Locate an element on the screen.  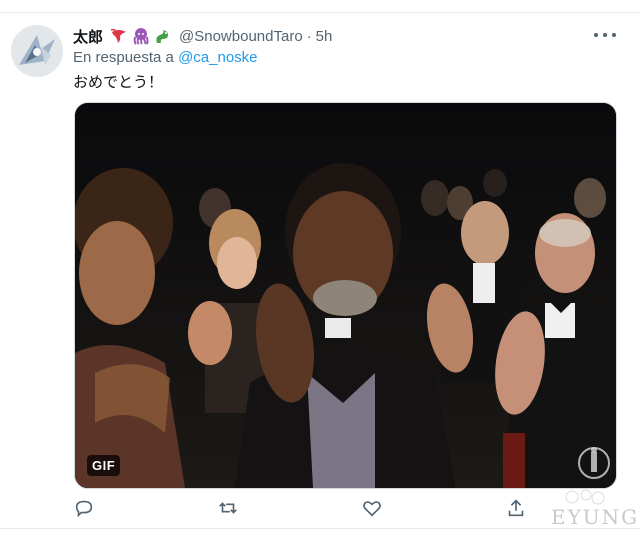
reply-icon is located at coordinates (85, 509).